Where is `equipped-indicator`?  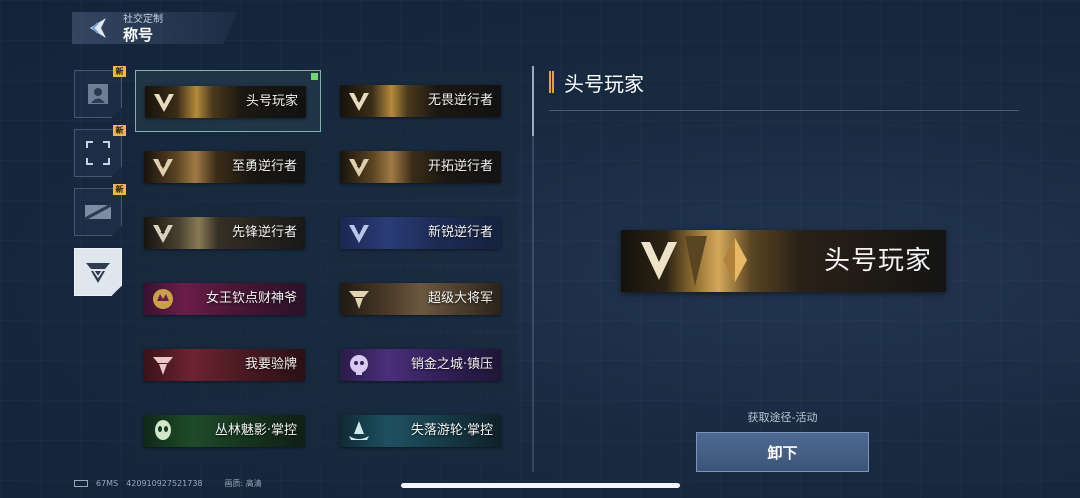
equipped-indicator is located at coordinates (314, 76).